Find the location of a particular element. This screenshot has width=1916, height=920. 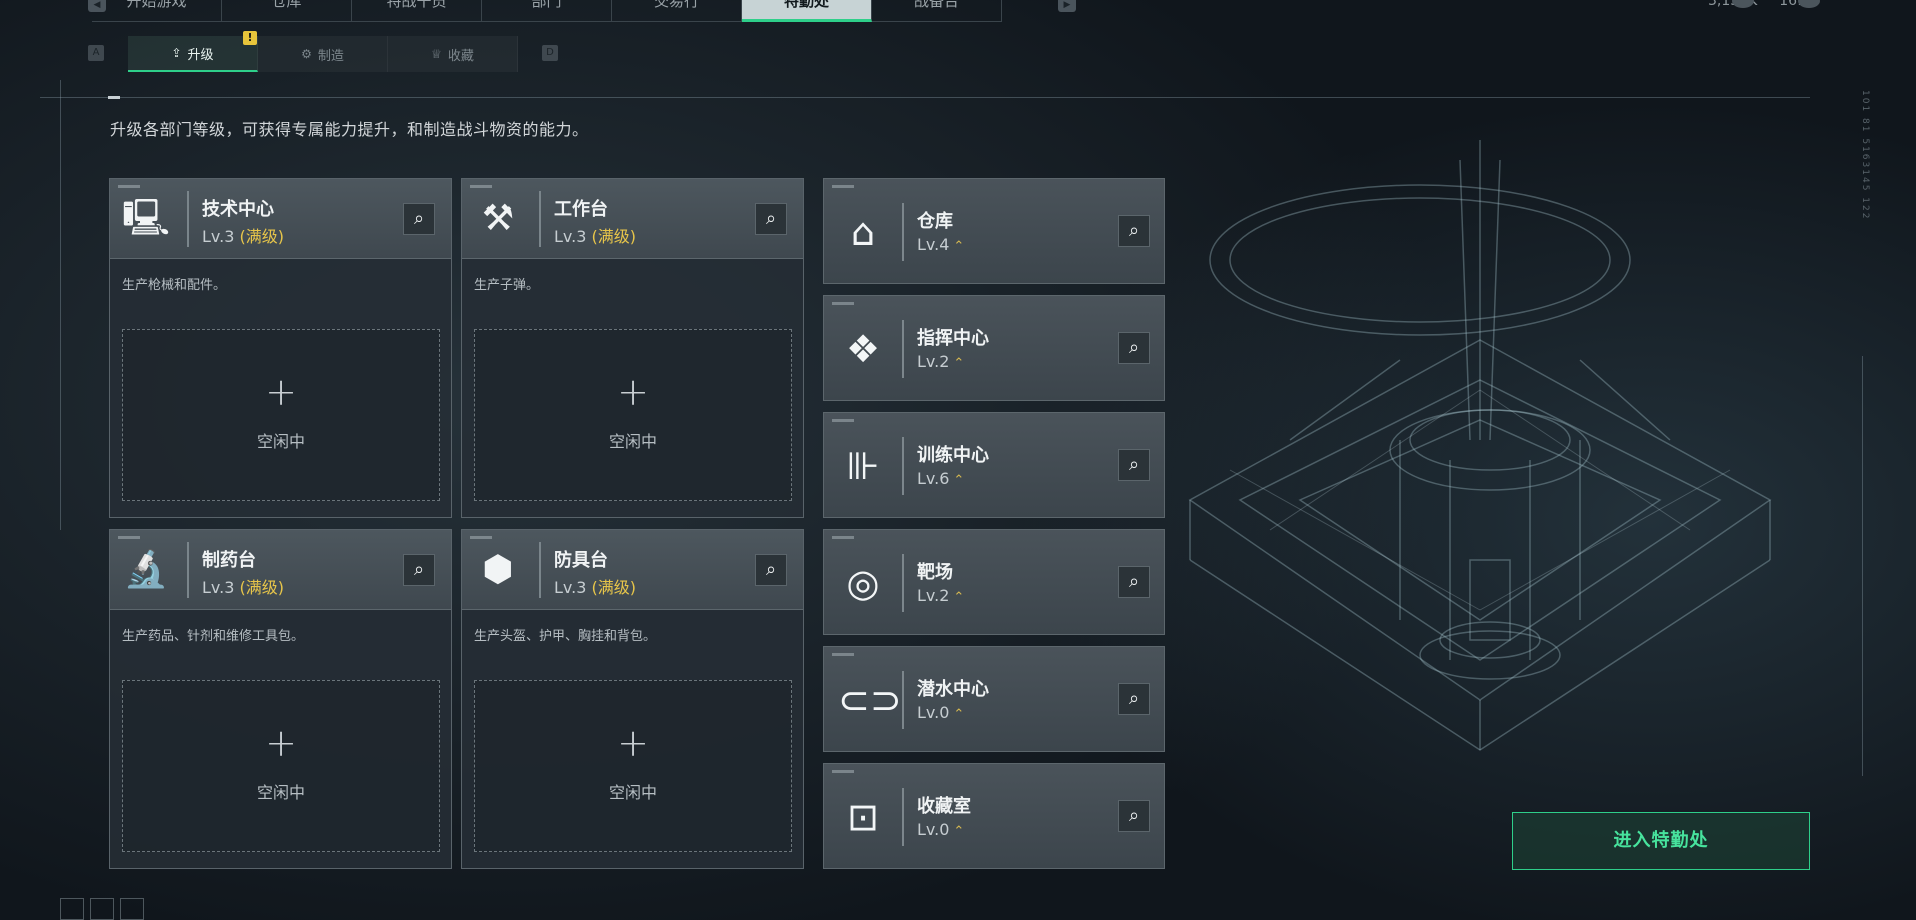

facility-warehouse: ⌂ 仓库 Lv.4 ⌃ ⌕ is located at coordinates (994, 231).